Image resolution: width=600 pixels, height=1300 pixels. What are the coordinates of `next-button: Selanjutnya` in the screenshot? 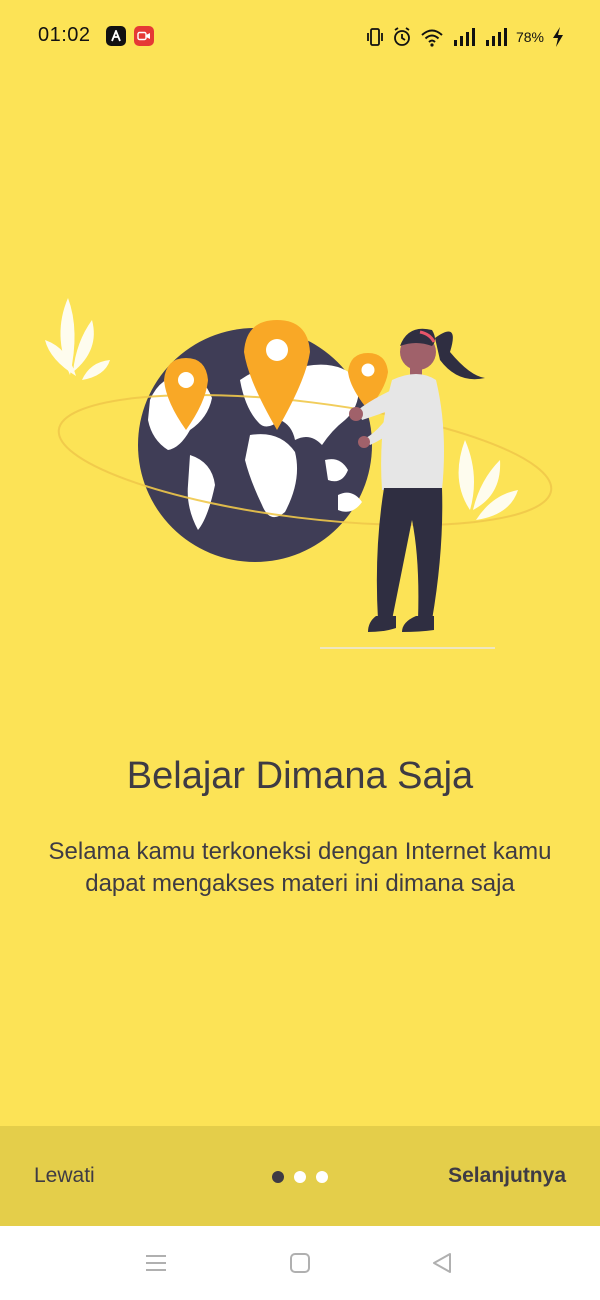 It's located at (507, 1176).